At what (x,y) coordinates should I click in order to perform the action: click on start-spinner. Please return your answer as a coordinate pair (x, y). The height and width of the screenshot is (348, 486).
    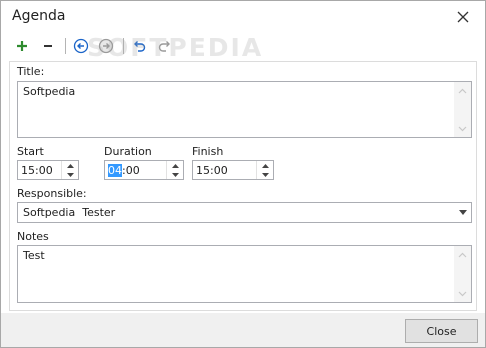
    Looking at the image, I should click on (69, 170).